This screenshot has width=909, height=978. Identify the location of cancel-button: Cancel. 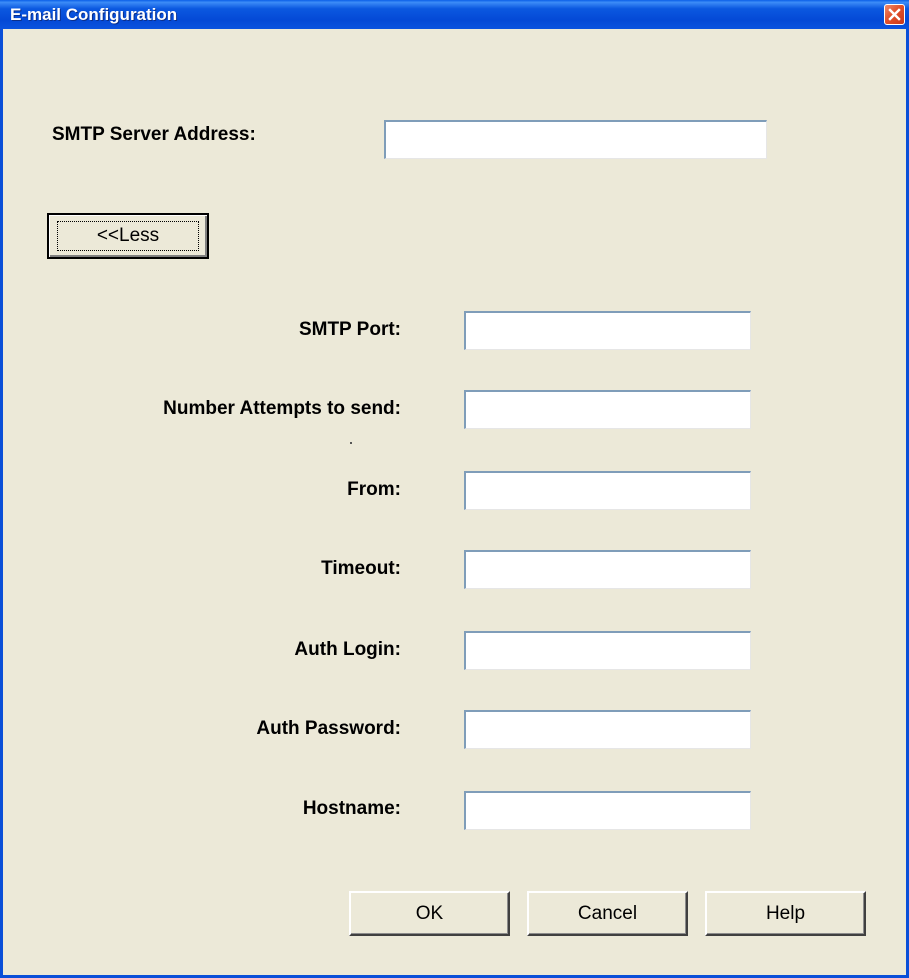
(607, 913).